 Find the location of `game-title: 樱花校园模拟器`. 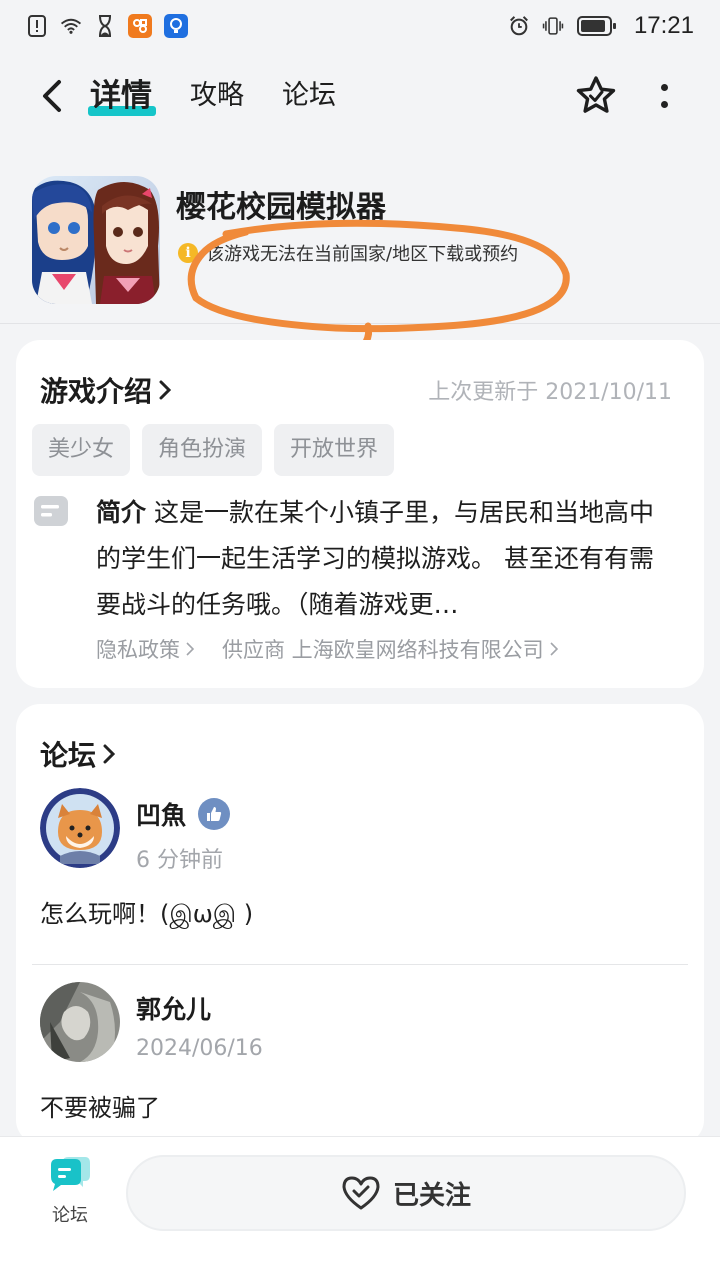

game-title: 樱花校园模拟器 is located at coordinates (281, 207).